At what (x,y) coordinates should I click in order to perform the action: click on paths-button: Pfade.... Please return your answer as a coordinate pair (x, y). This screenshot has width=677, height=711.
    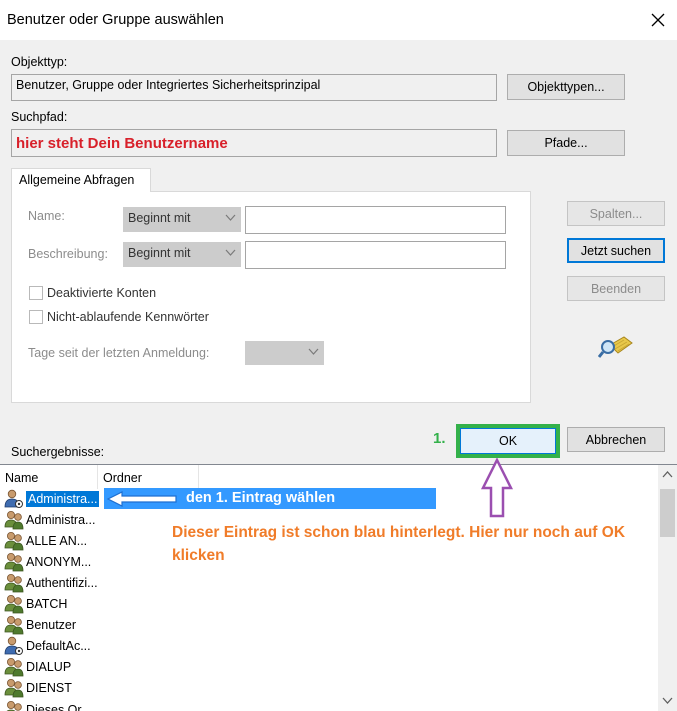
    Looking at the image, I should click on (566, 143).